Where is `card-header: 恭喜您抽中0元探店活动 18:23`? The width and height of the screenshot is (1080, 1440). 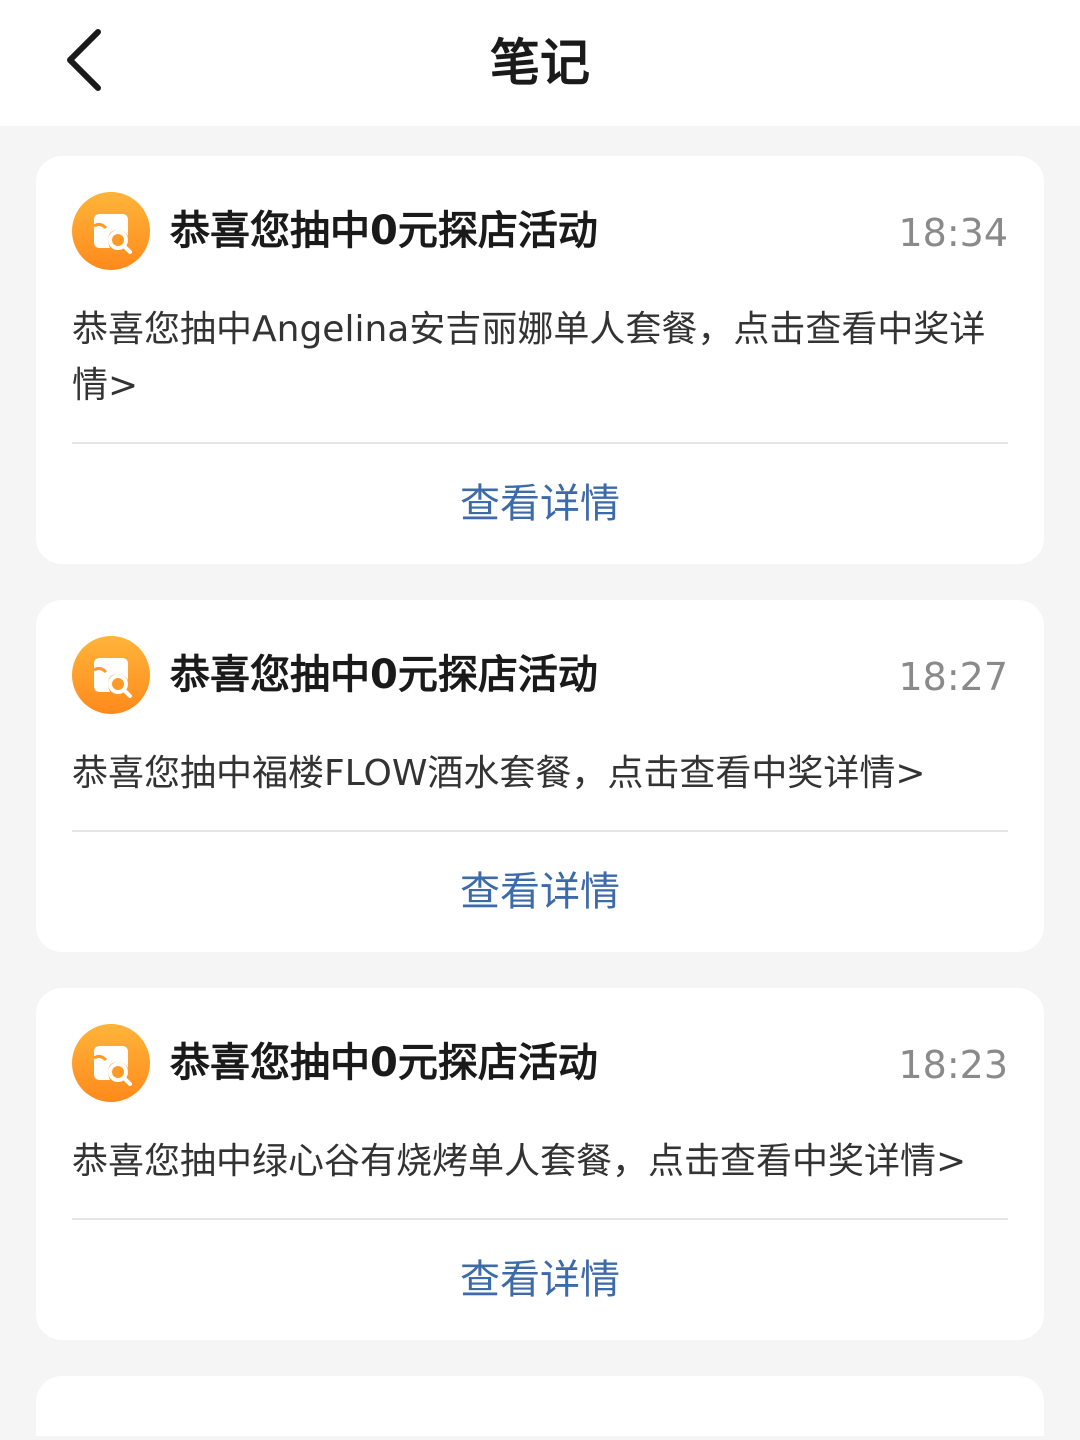
card-header: 恭喜您抽中0元探店活动 18:23 is located at coordinates (540, 1063).